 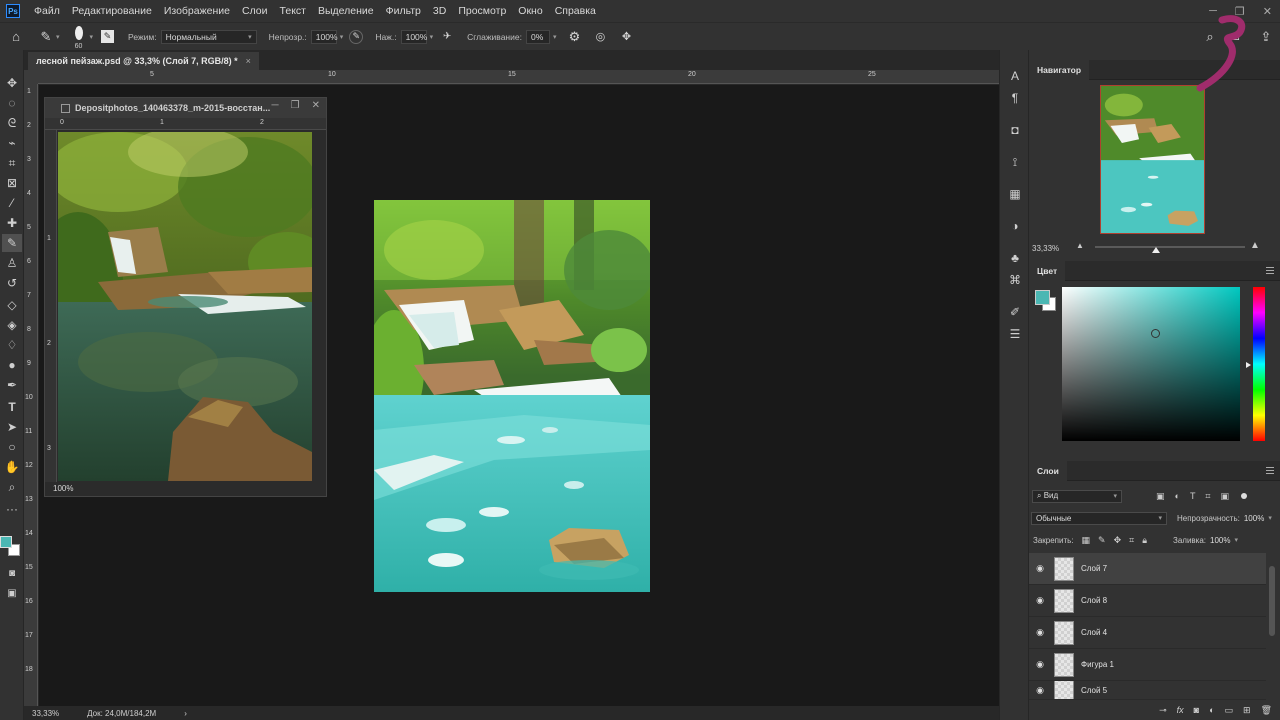 What do you see at coordinates (1147, 569) in the screenshot?
I see `layer-row: ◉ Слой 7` at bounding box center [1147, 569].